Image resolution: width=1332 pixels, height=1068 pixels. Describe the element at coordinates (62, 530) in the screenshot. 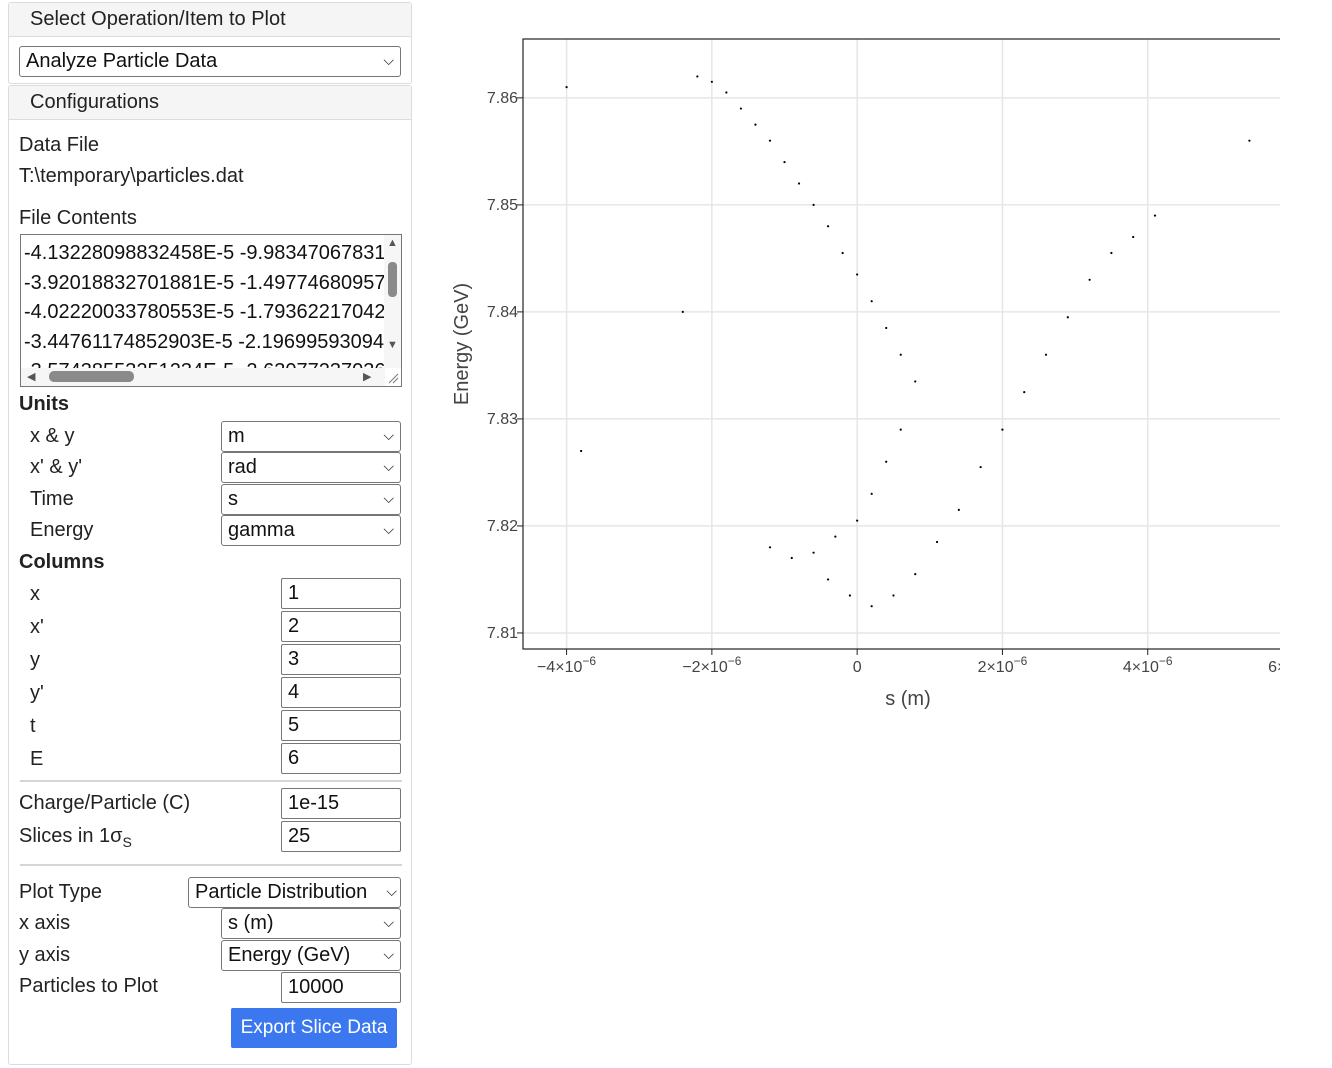

I see `unit-label: Energy` at that location.